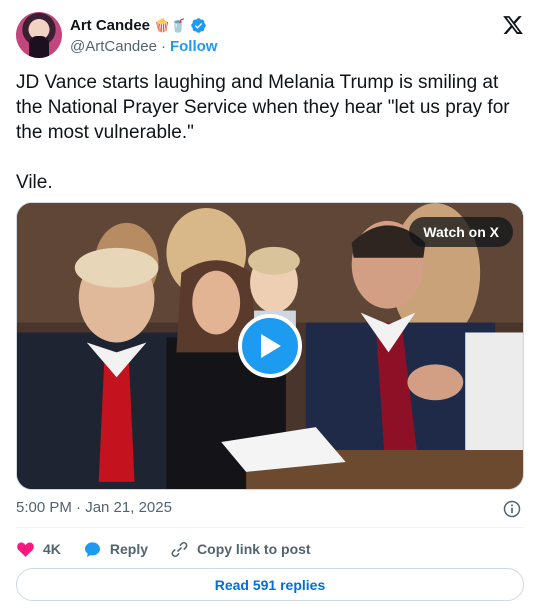  Describe the element at coordinates (38, 549) in the screenshot. I see `like-button: 4K` at that location.